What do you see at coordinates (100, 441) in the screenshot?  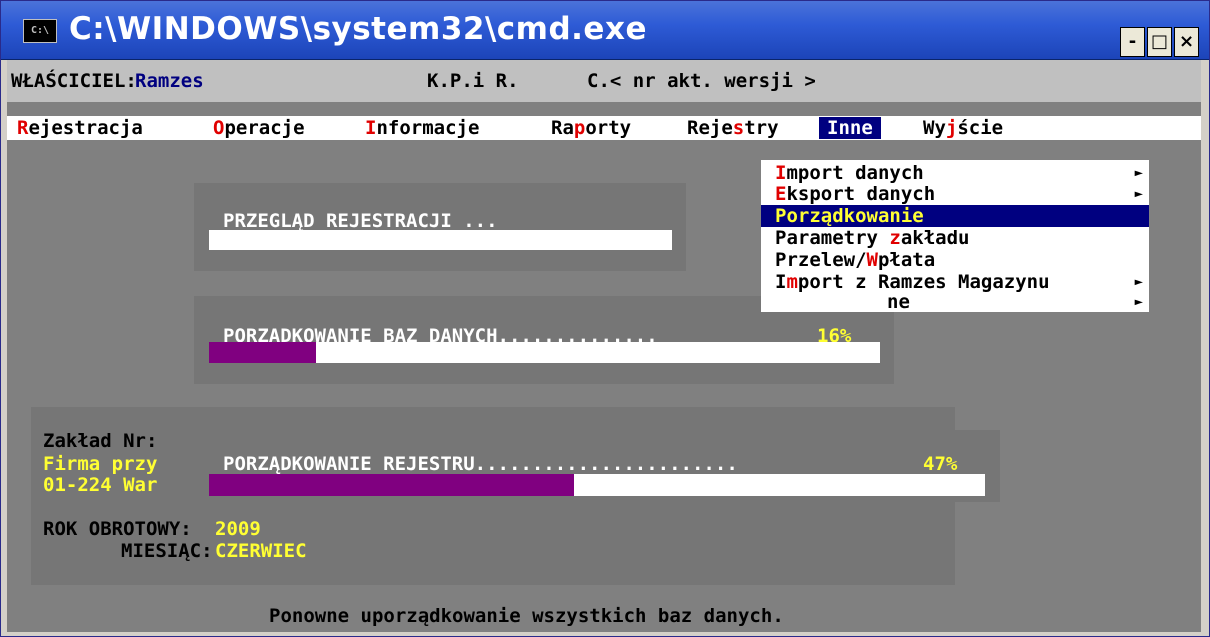 I see `zaklad-label: Zakład Nr:` at bounding box center [100, 441].